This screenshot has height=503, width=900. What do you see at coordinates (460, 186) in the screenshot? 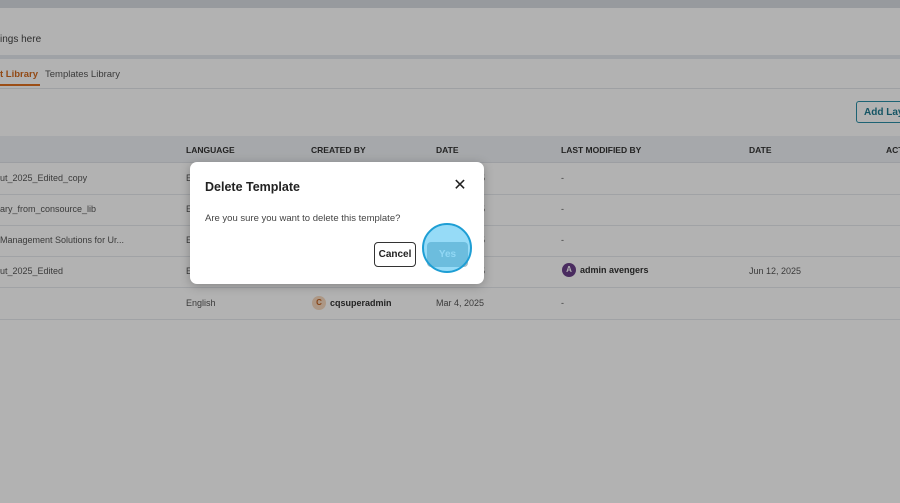
I see `close-icon: ✕` at bounding box center [460, 186].